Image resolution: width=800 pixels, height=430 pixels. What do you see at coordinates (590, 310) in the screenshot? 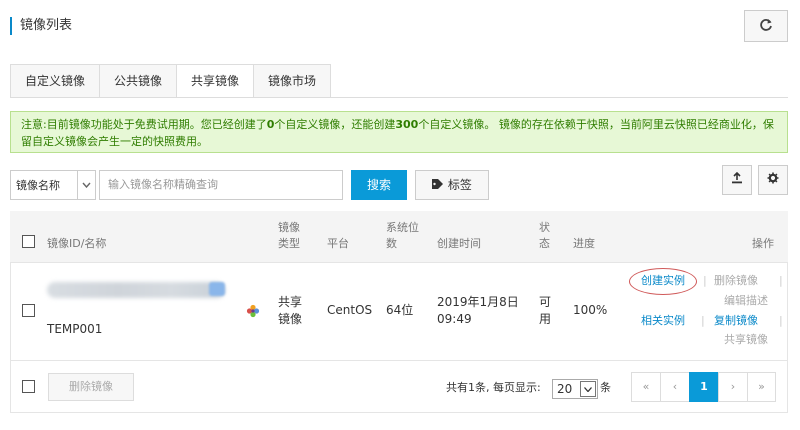
I see `row-progress: 100%` at bounding box center [590, 310].